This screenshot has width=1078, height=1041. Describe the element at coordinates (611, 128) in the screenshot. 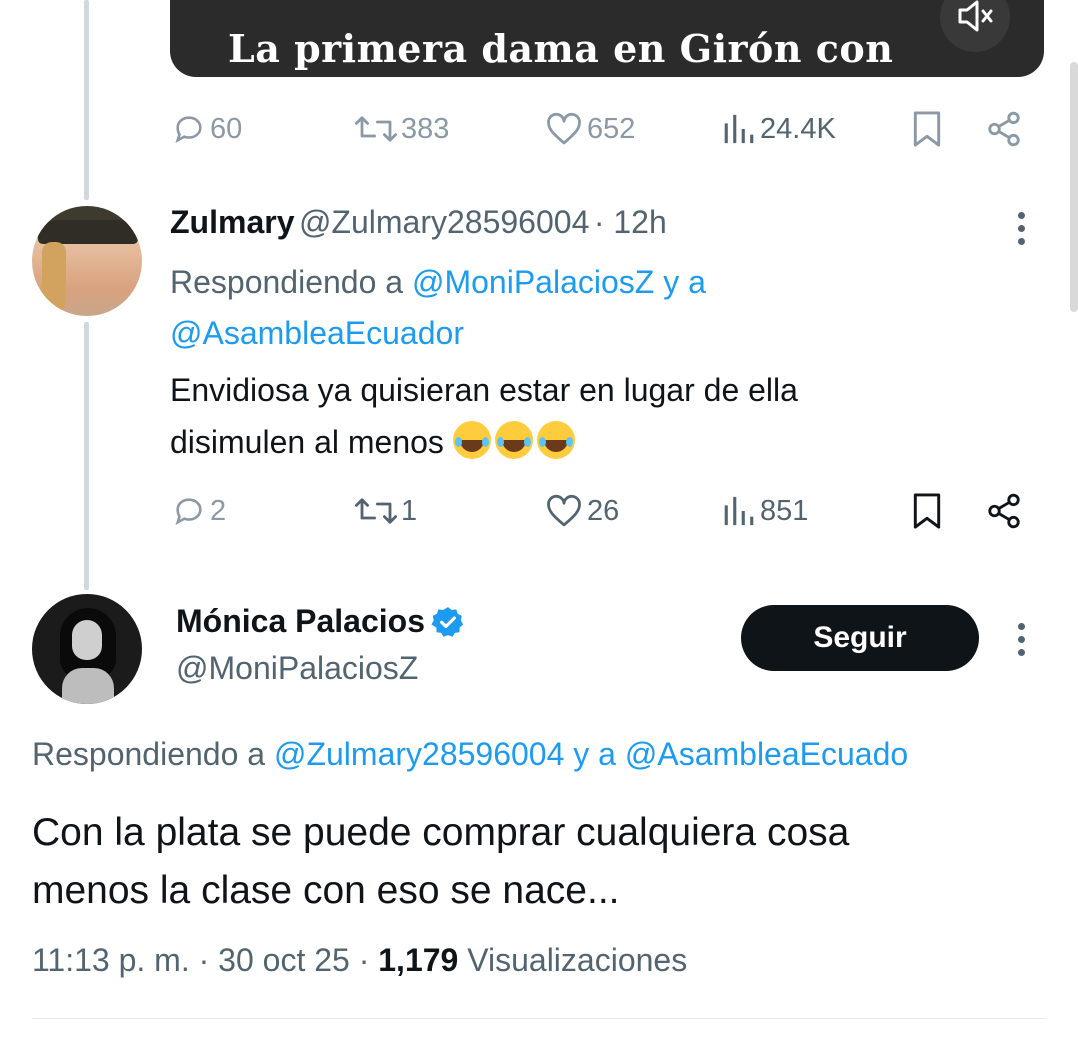

I see `like-count: 652` at that location.